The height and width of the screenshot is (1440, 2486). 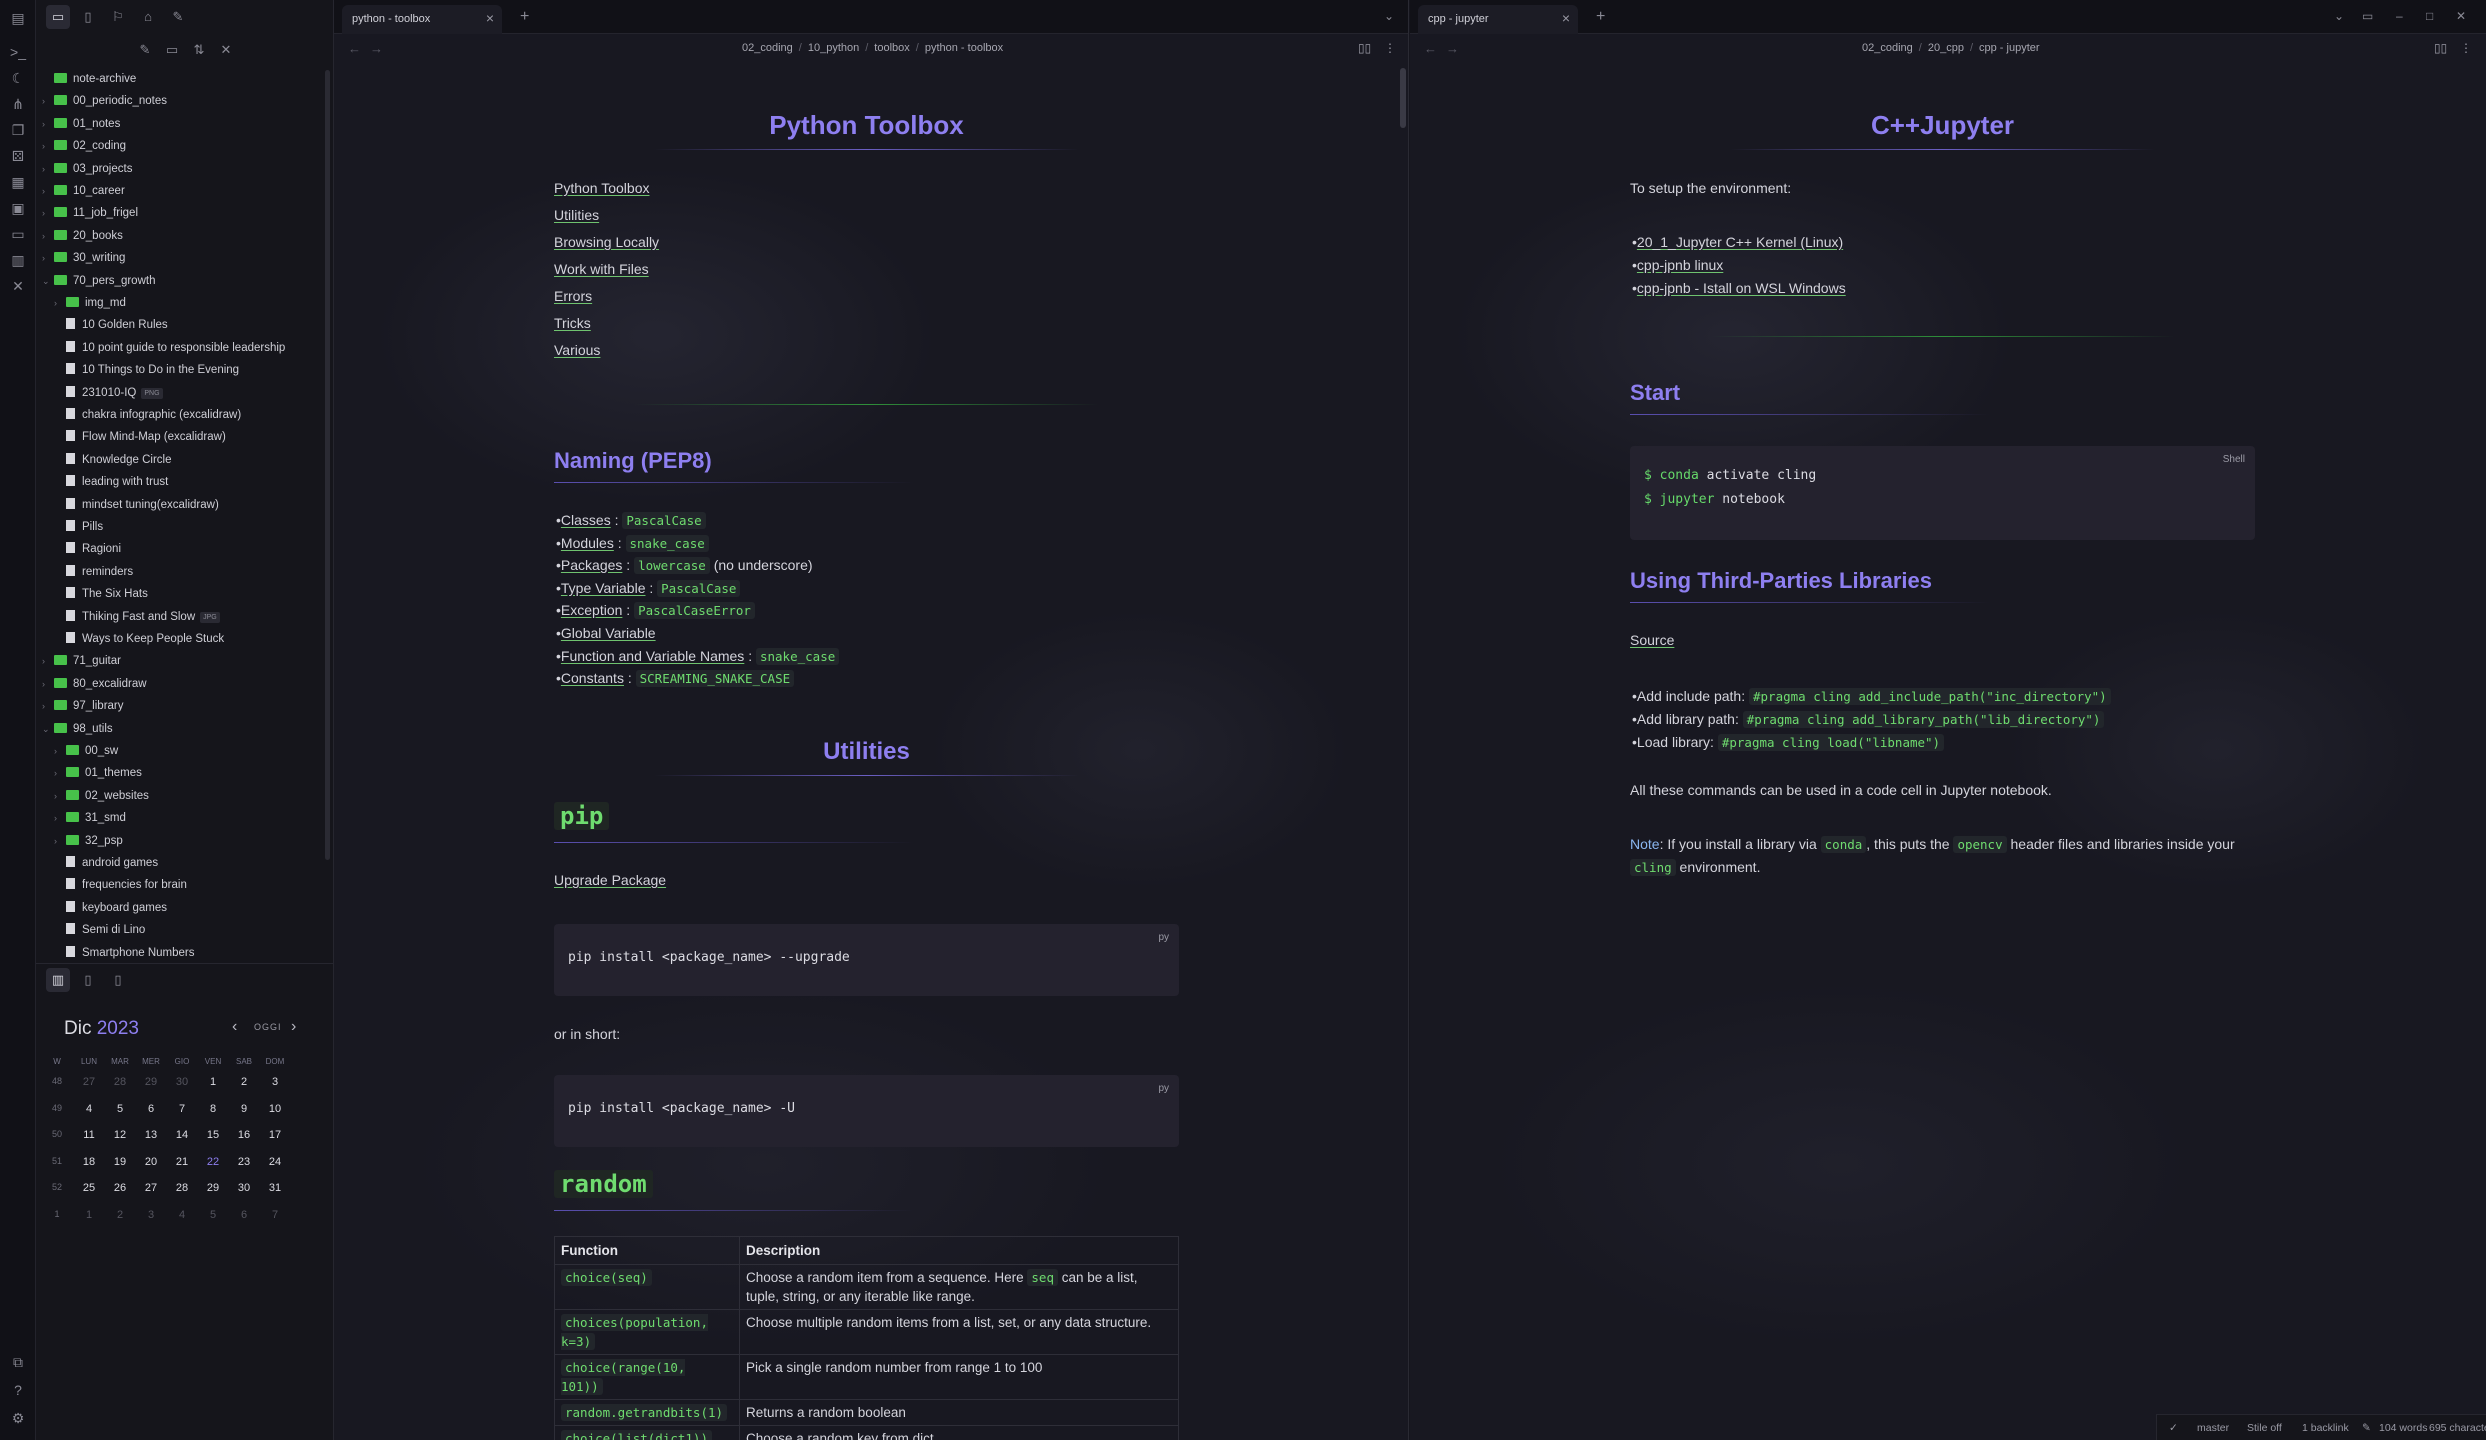 I want to click on calendar-day: 25, so click(x=89, y=1188).